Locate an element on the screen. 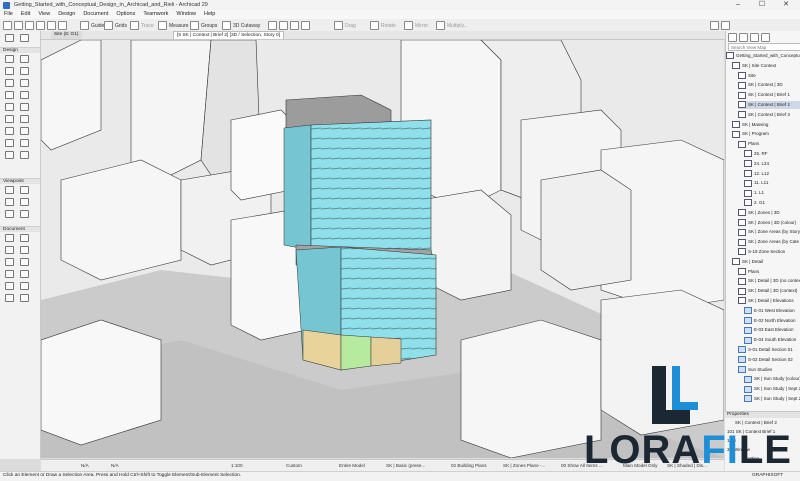  maximize-button: ☐ is located at coordinates (762, 5).